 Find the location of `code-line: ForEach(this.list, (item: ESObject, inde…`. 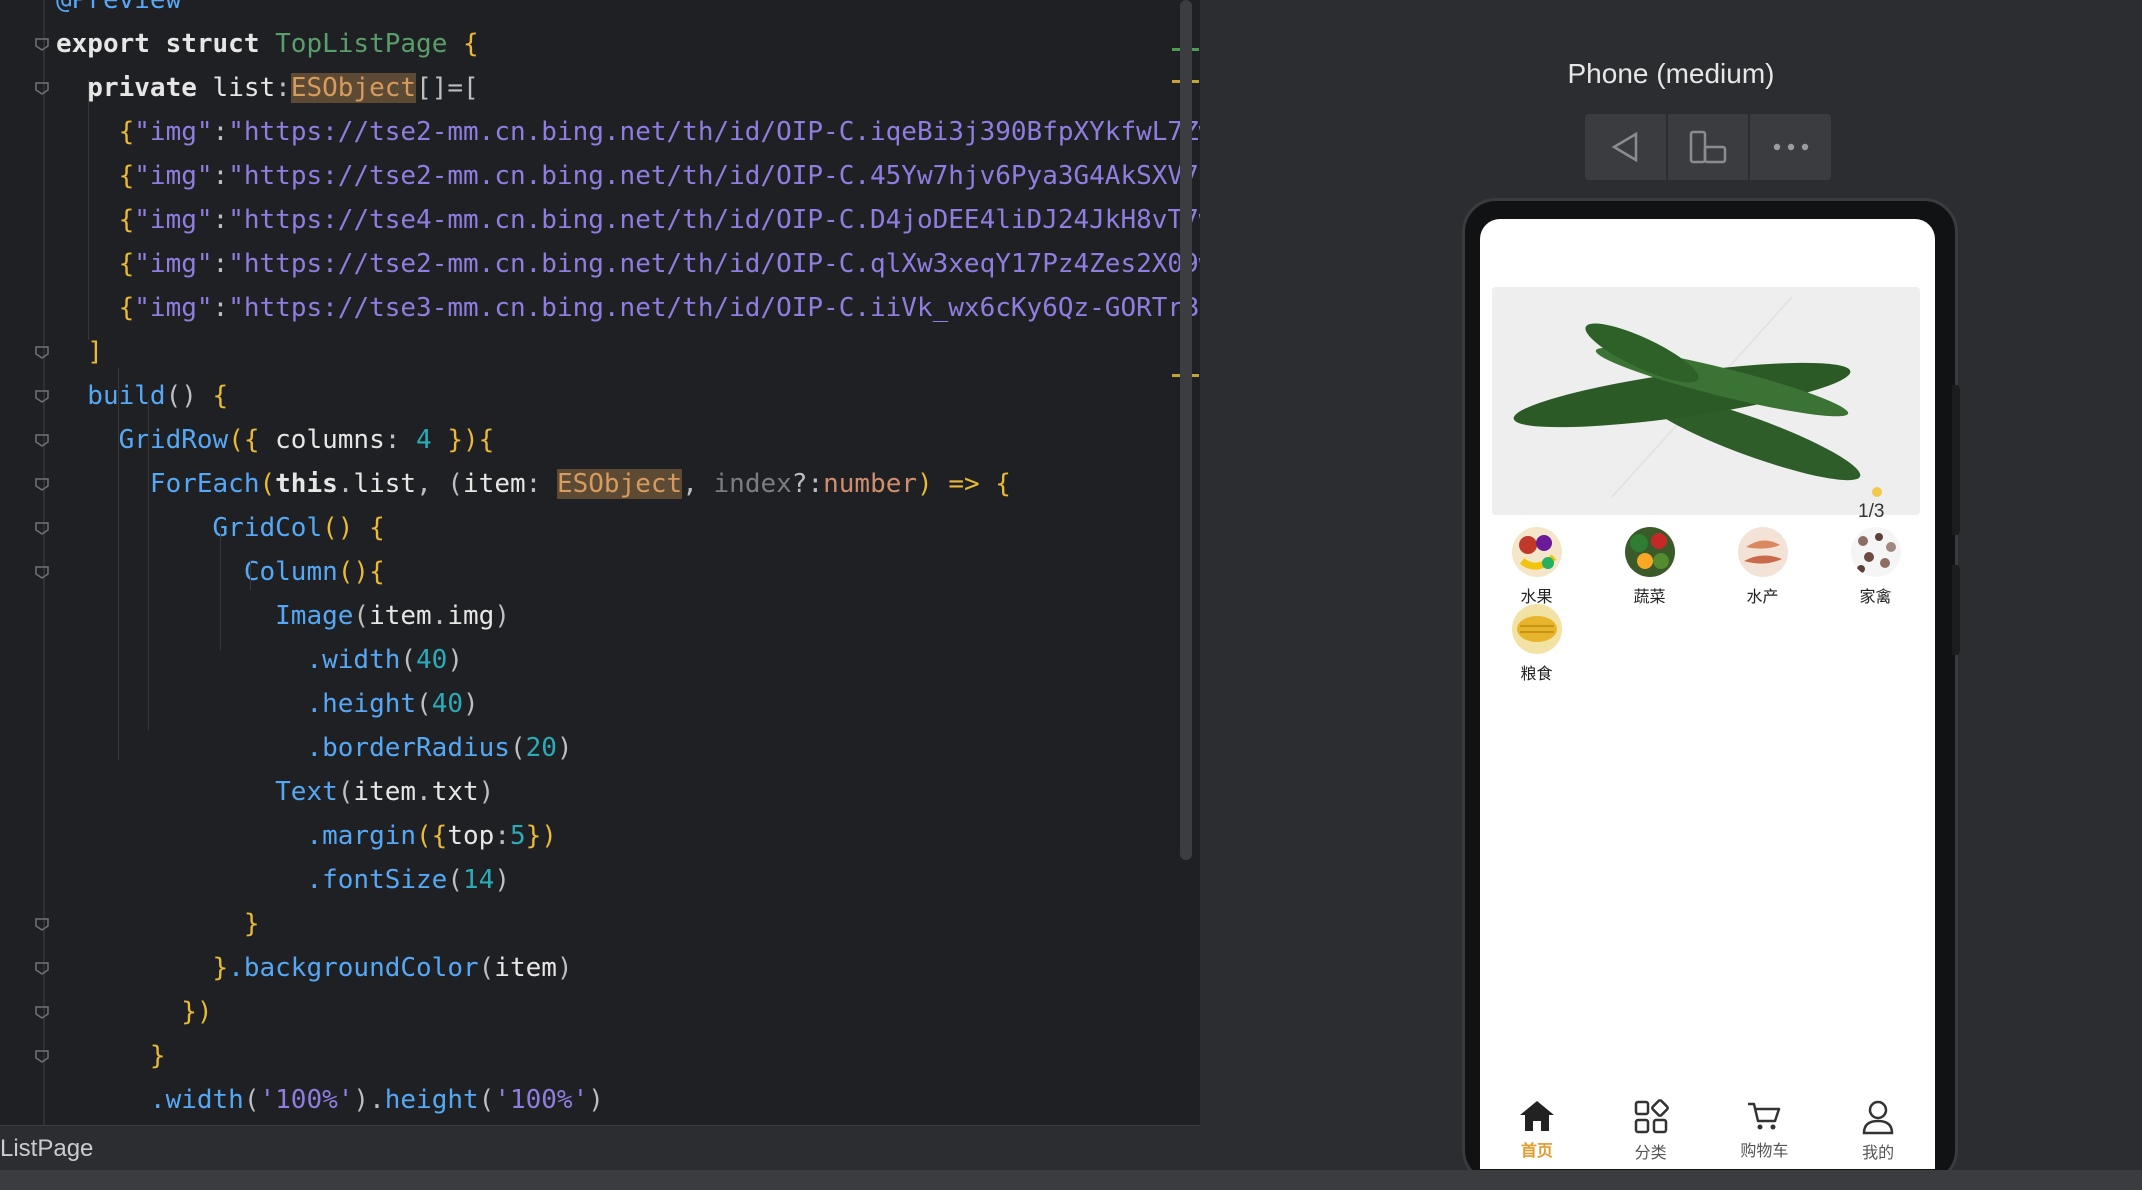

code-line: ForEach(this.list, (item: ESObject, inde… is located at coordinates (533, 484).